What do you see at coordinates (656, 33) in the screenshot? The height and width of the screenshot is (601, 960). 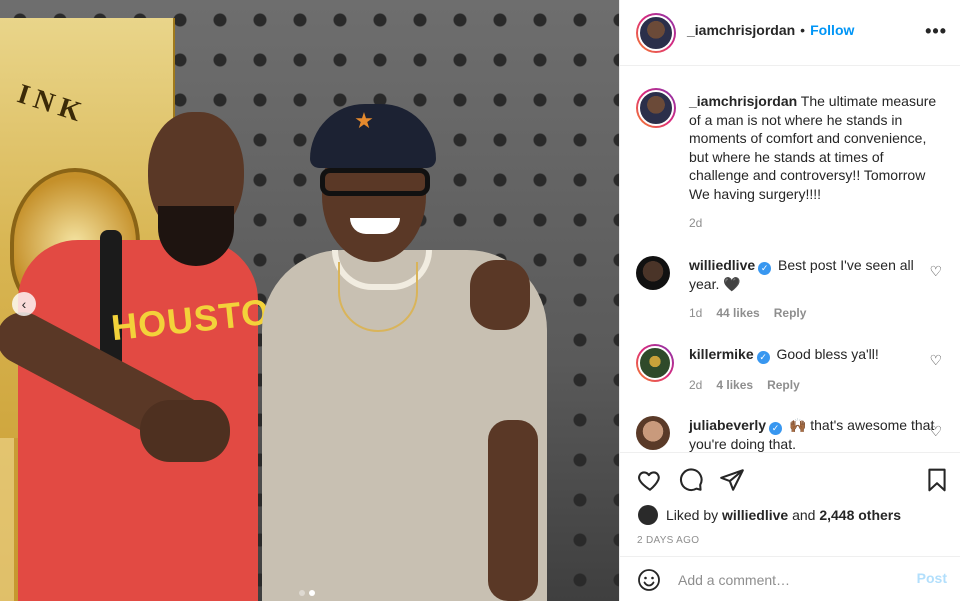 I see `author-avatar` at bounding box center [656, 33].